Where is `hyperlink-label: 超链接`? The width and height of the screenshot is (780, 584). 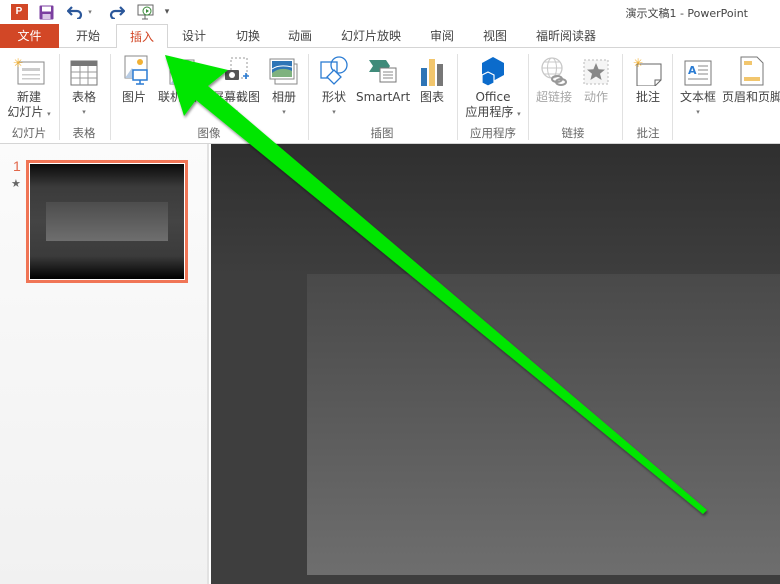
hyperlink-label: 超链接 is located at coordinates (553, 97).